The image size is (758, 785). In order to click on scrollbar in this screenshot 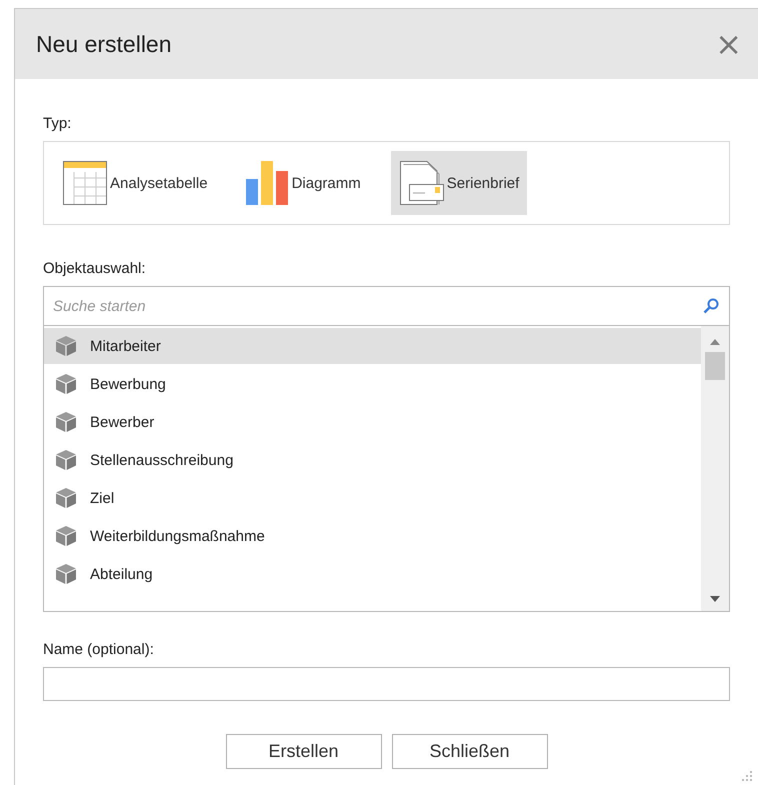, I will do `click(715, 468)`.